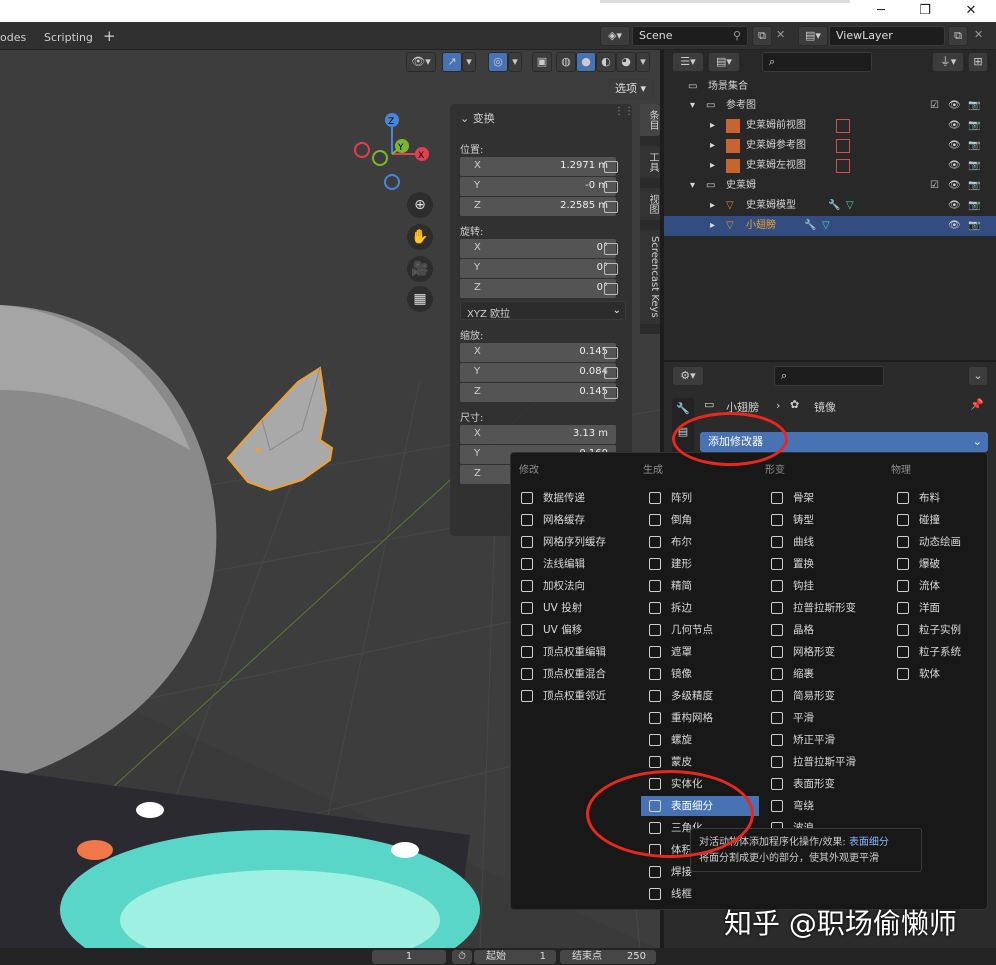 The image size is (996, 965). What do you see at coordinates (978, 376) in the screenshot?
I see `options-dropdown-icon: ⌄` at bounding box center [978, 376].